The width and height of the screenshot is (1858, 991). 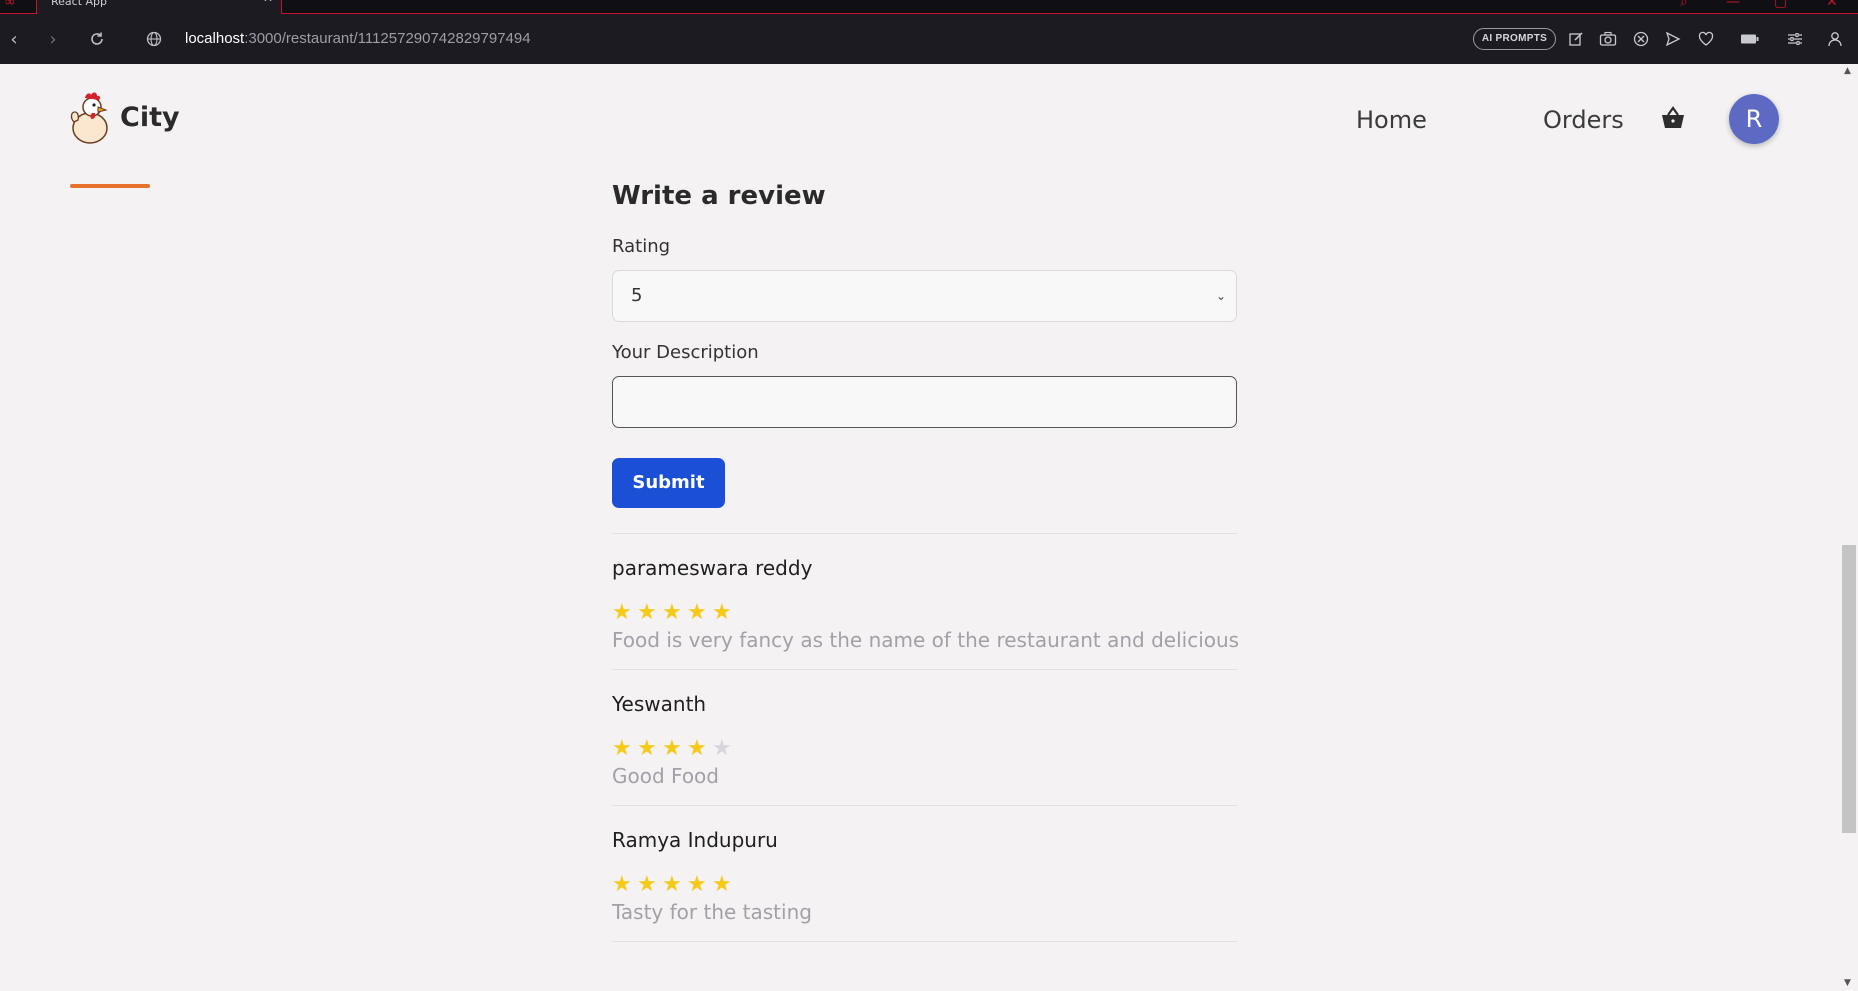 I want to click on heart-icon, so click(x=1706, y=39).